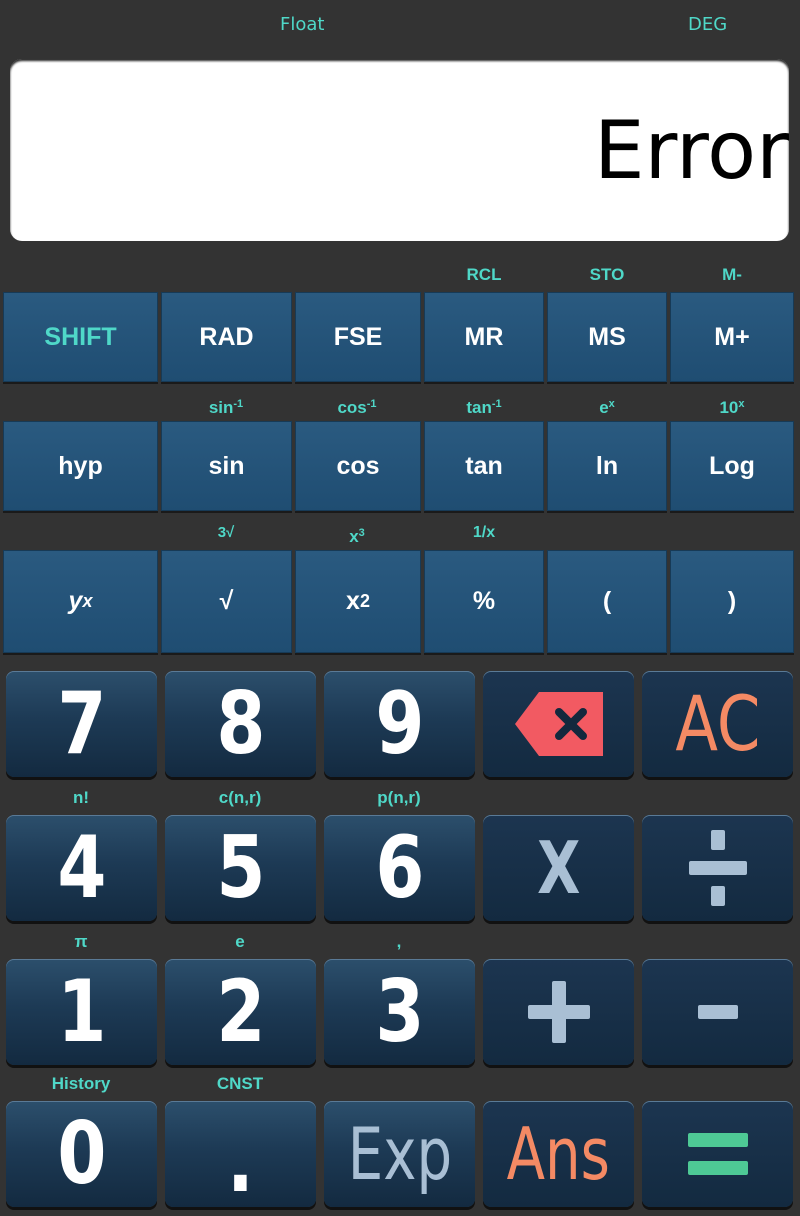 Image resolution: width=800 pixels, height=1216 pixels. I want to click on mr-button: MR, so click(484, 337).